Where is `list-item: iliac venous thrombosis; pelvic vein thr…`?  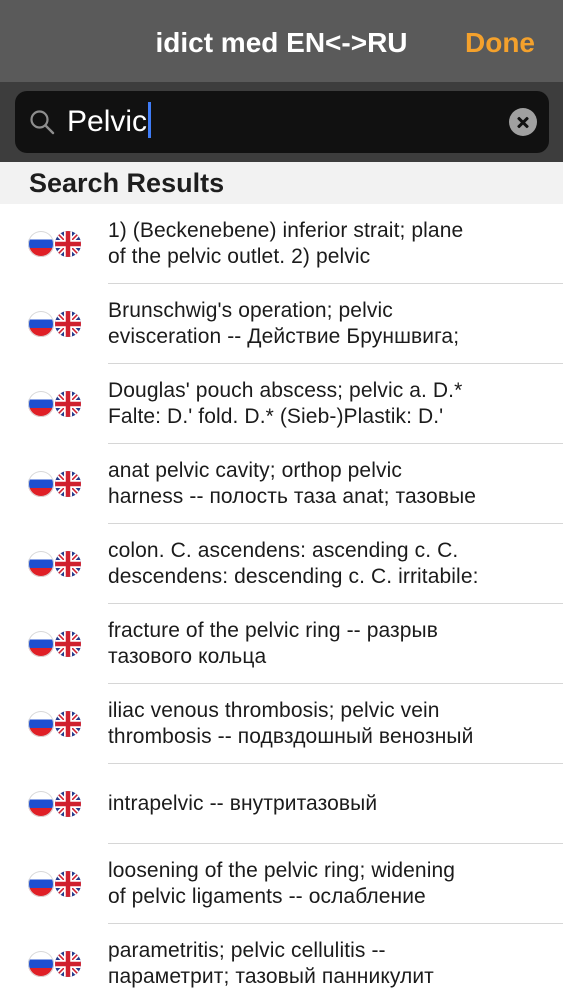 list-item: iliac venous thrombosis; pelvic vein thr… is located at coordinates (281, 724).